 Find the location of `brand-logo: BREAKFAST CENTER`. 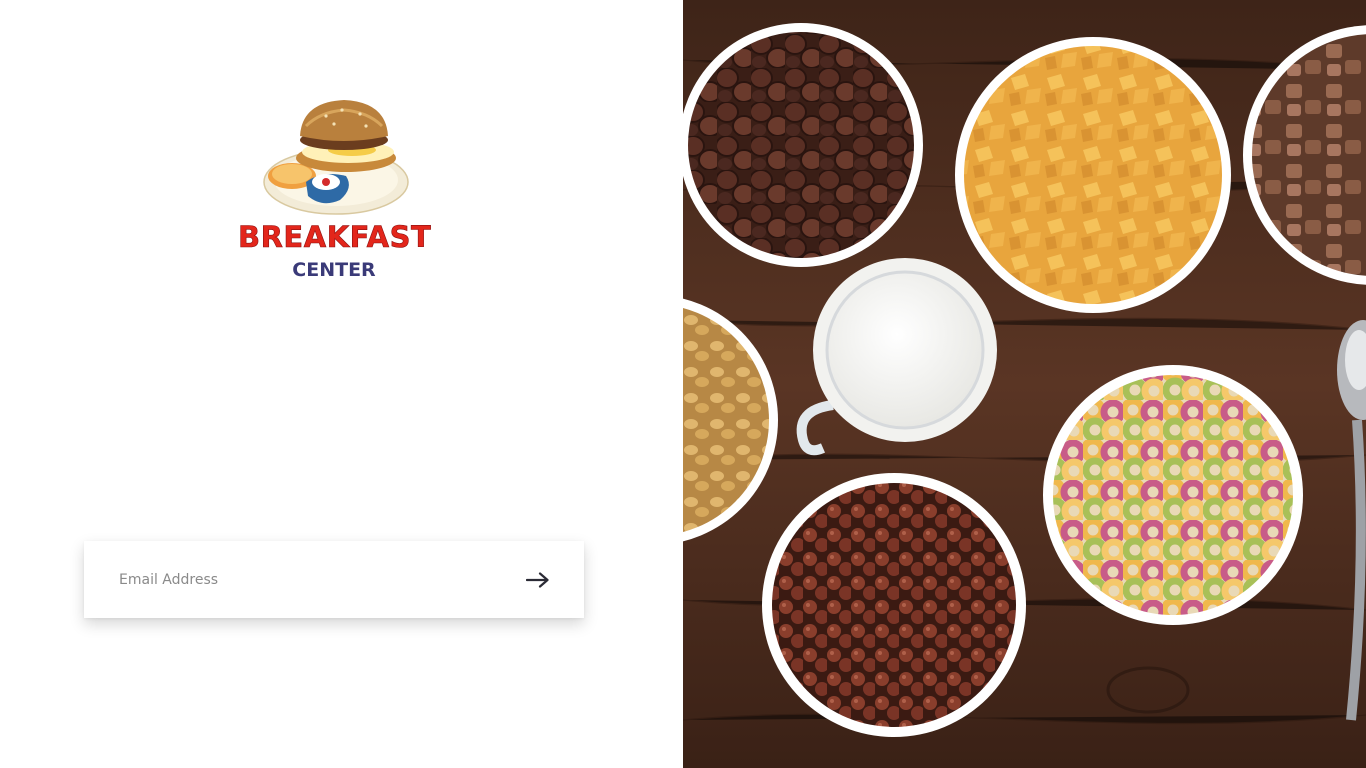

brand-logo: BREAKFAST CENTER is located at coordinates (335, 192).